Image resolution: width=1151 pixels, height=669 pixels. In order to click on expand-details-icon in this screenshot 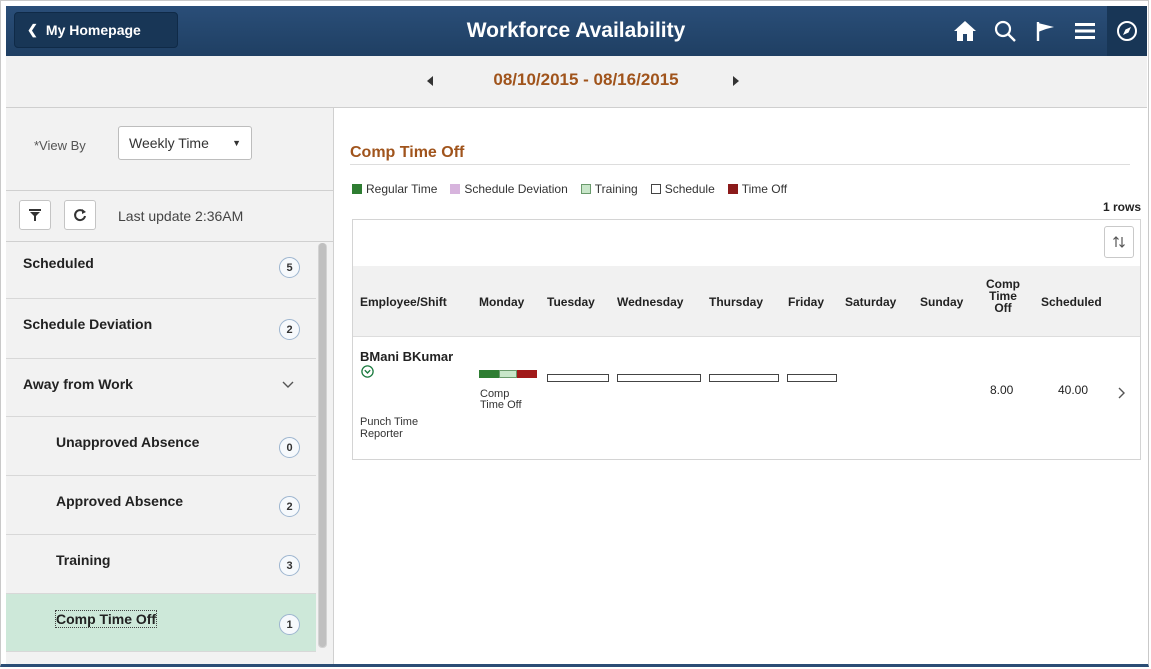, I will do `click(367, 371)`.